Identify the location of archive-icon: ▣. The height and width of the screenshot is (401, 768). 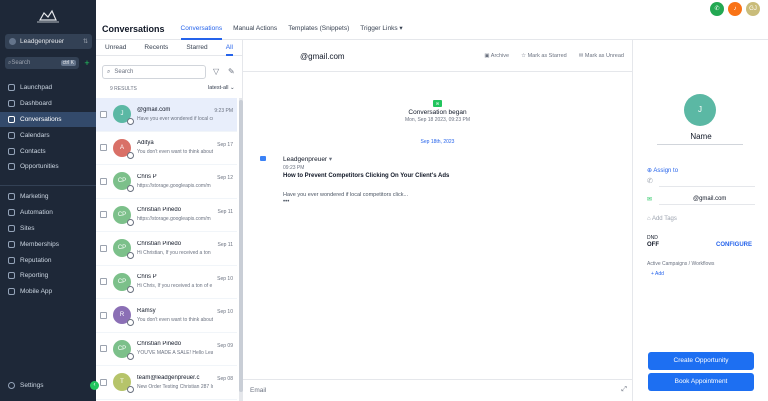
(487, 56).